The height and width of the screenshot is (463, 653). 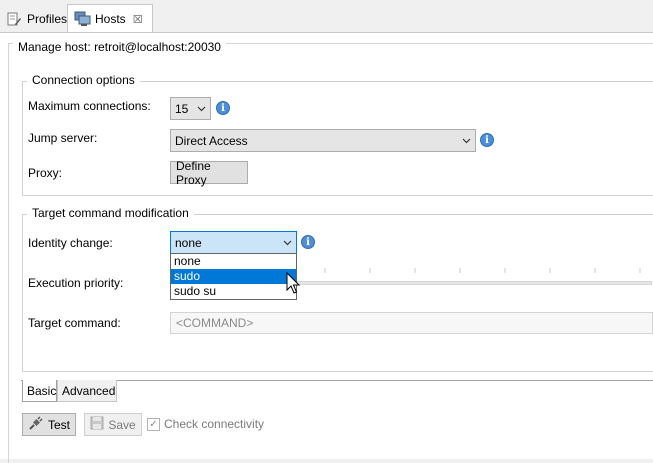 I want to click on test-button: Test, so click(x=49, y=424).